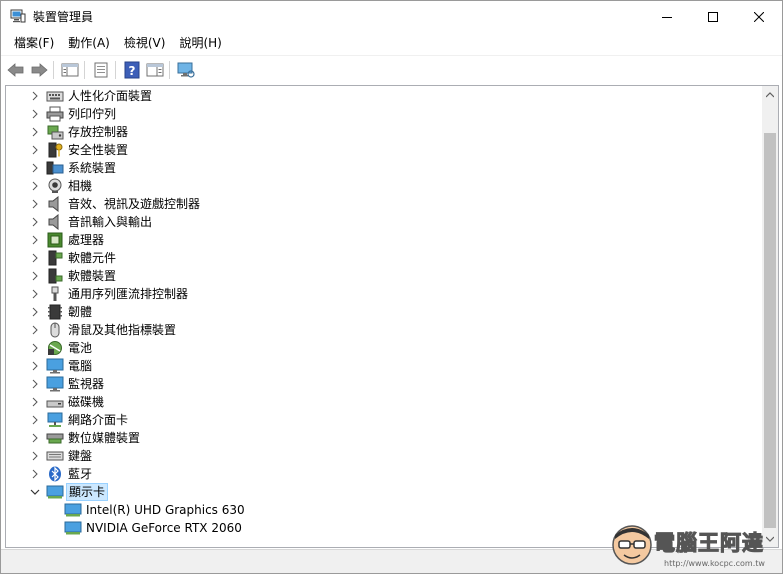 This screenshot has width=783, height=574. What do you see at coordinates (70, 70) in the screenshot?
I see `show-hide-tree-button` at bounding box center [70, 70].